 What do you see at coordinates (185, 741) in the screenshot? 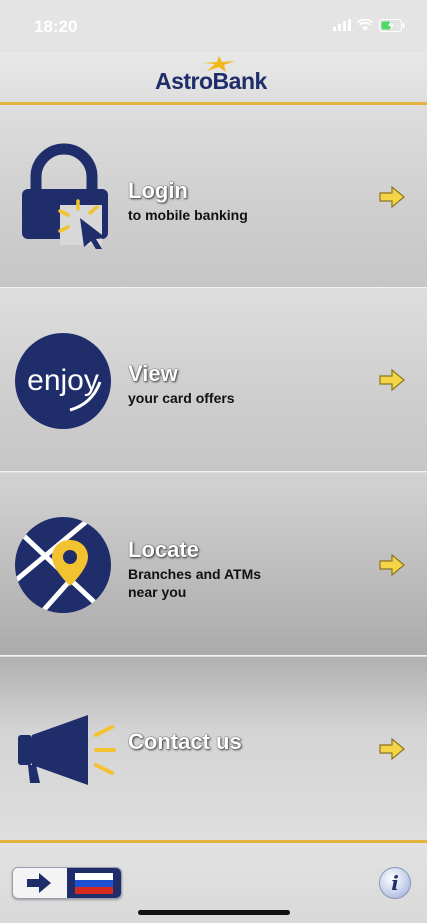
I see `contact-title: Contact us` at bounding box center [185, 741].